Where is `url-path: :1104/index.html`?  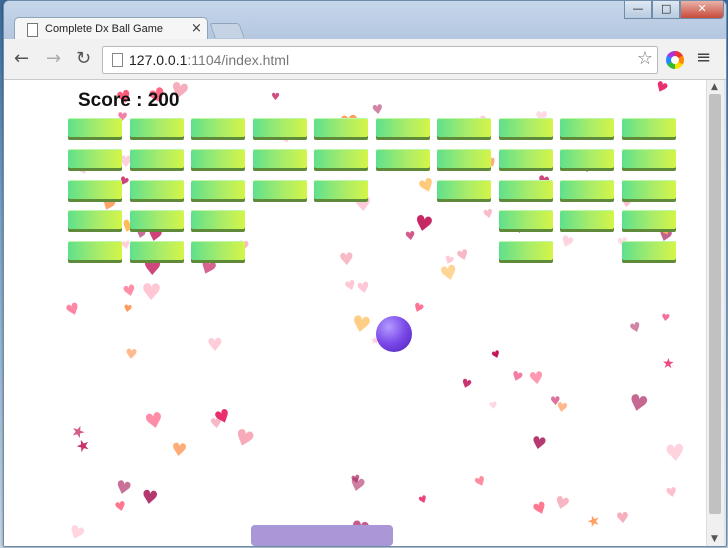
url-path: :1104/index.html is located at coordinates (238, 60).